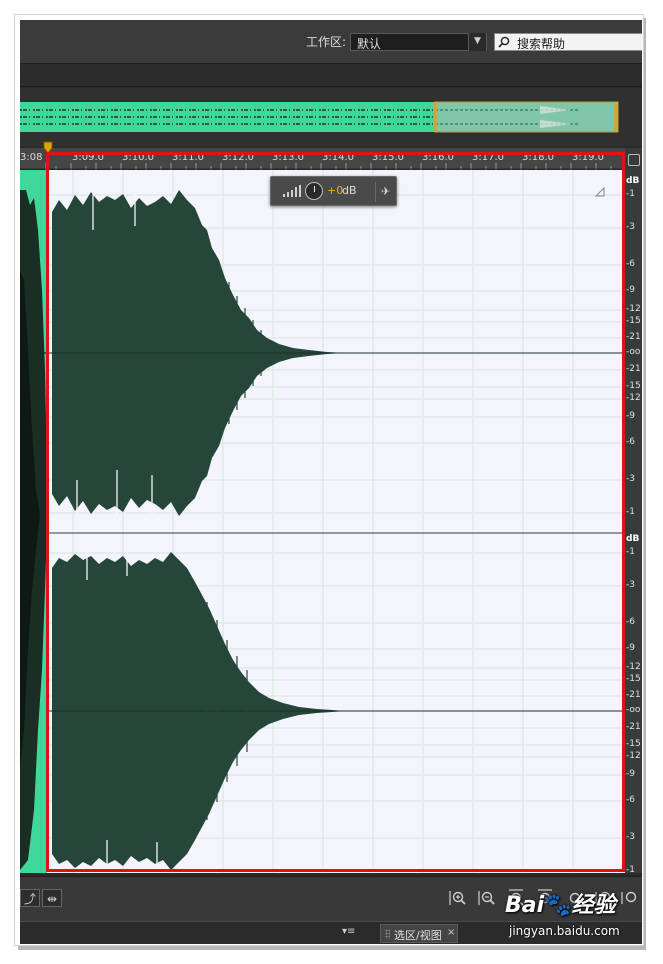  I want to click on skip-selection-icon: ⇹, so click(52, 898).